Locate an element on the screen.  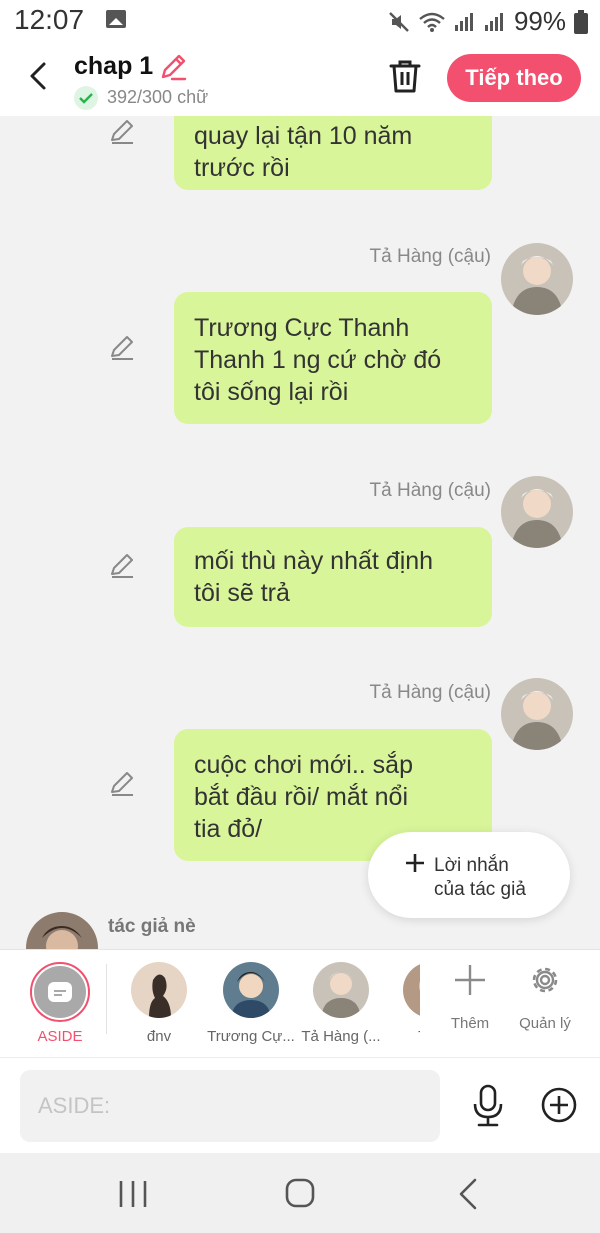
home-button is located at coordinates (300, 1193).